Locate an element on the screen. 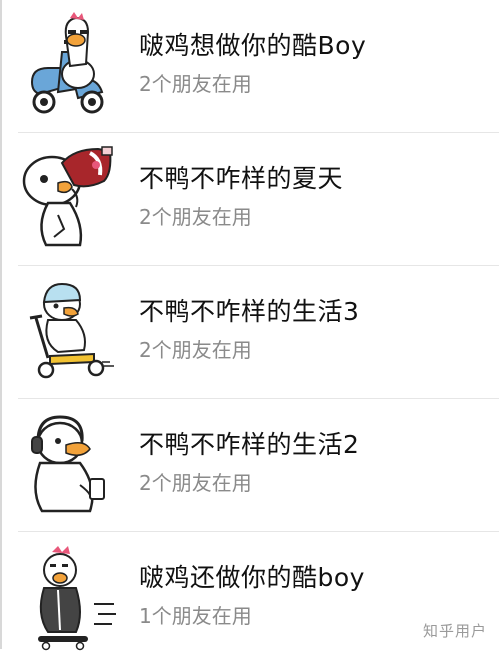  sticker-pack-title: 不鸭不咋样的生活3 is located at coordinates (249, 311).